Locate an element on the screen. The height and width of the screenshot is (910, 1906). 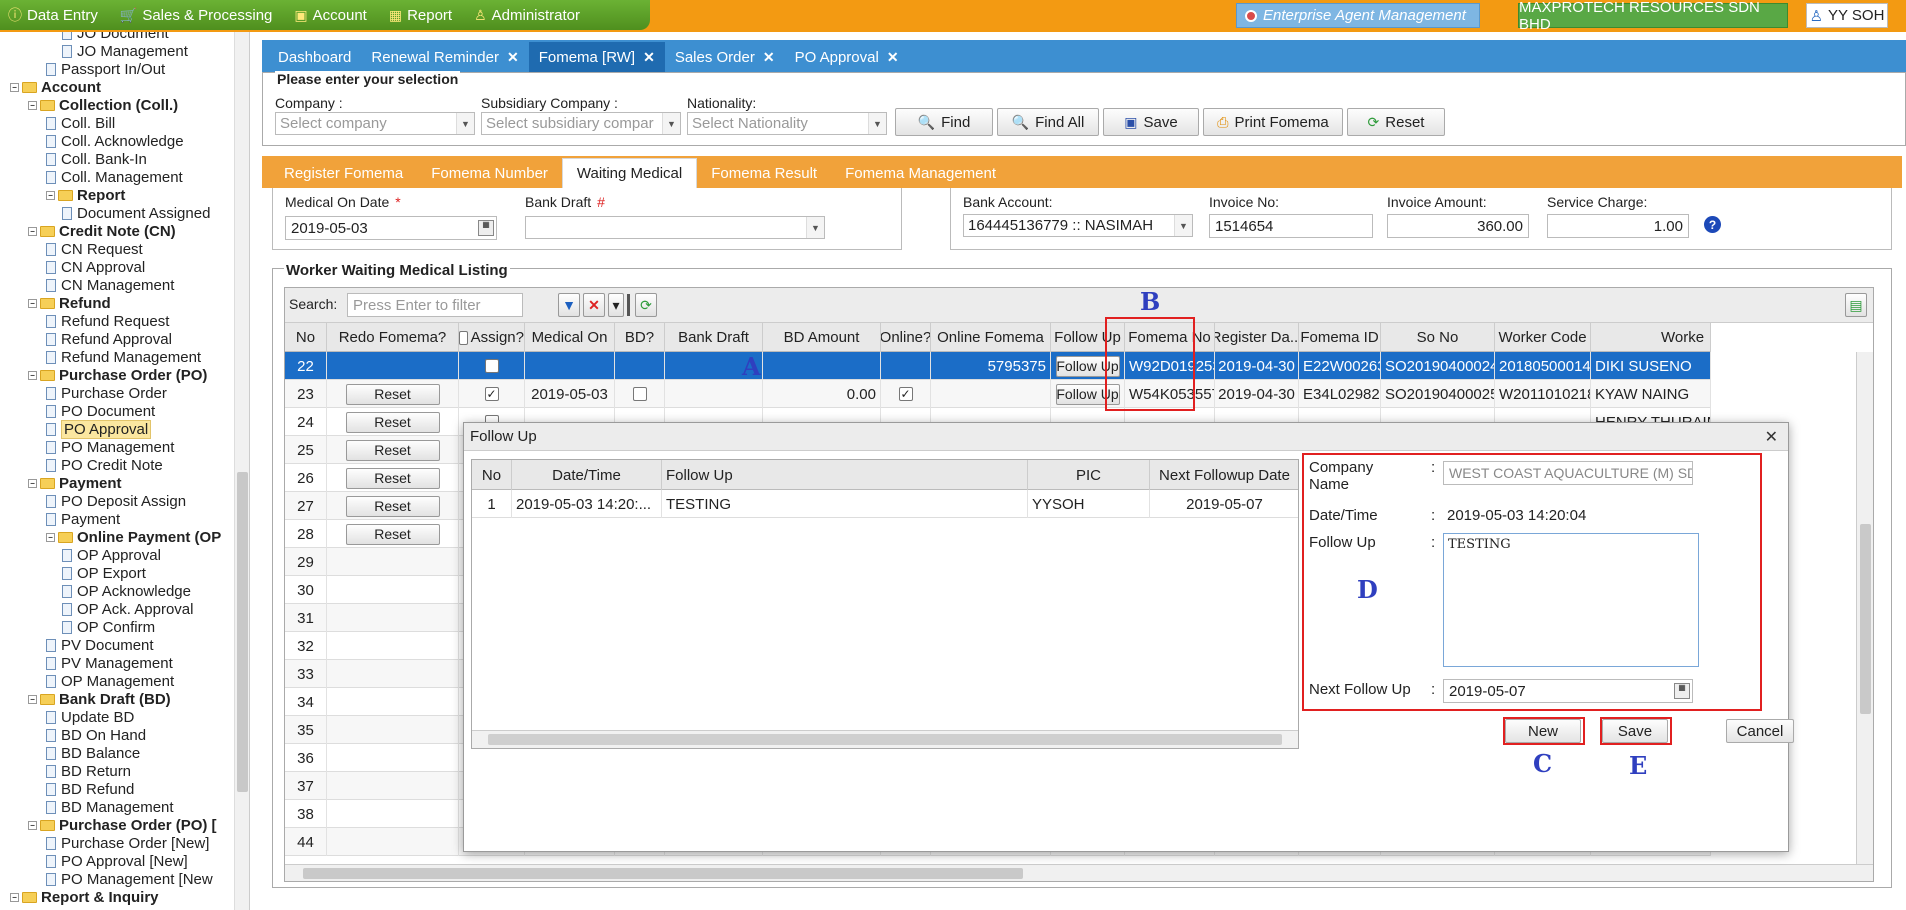
sidebar-item: − Report & Inquiry is located at coordinates (84, 897).